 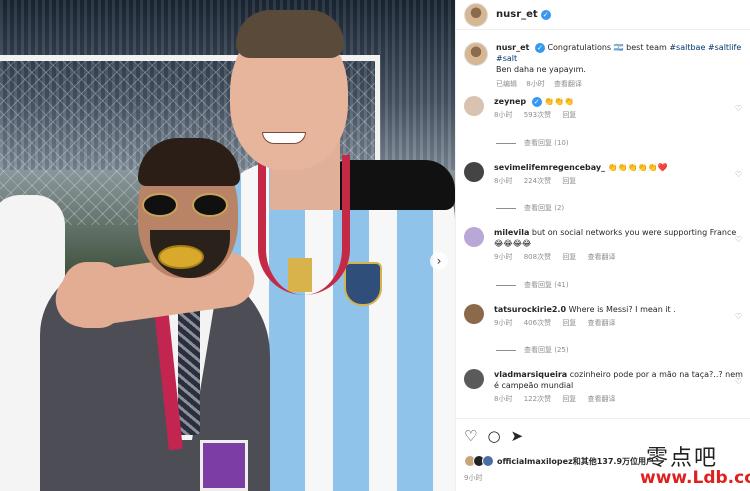 What do you see at coordinates (511, 232) in the screenshot?
I see `comment-user: milevila` at bounding box center [511, 232].